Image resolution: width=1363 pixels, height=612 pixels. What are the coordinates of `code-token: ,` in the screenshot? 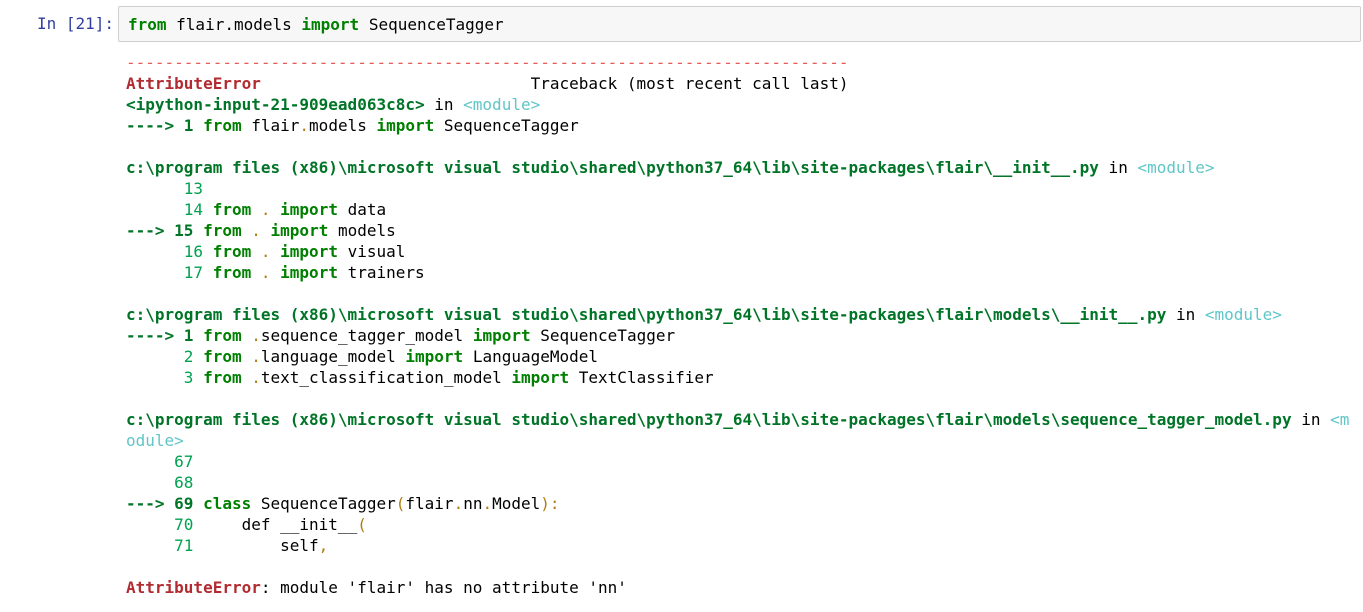 It's located at (323, 545).